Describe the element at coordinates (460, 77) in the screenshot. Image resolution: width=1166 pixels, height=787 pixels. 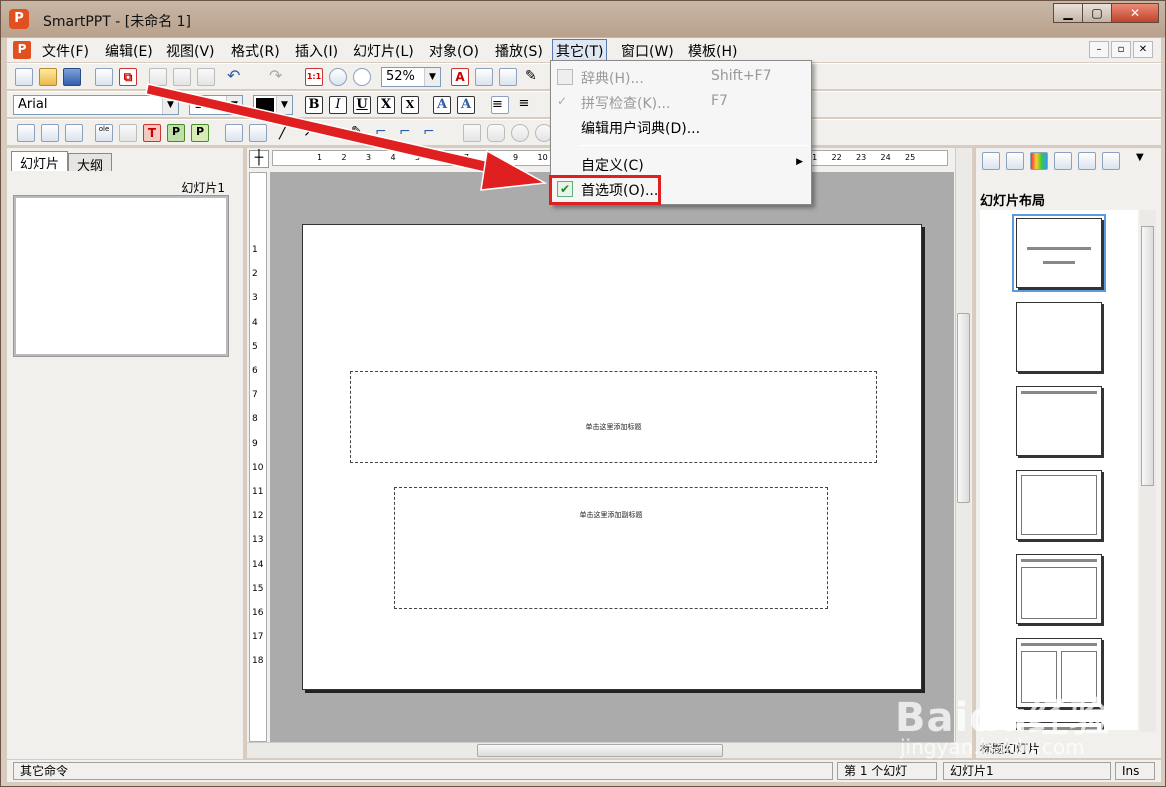
I see `text-color-a-icon: A` at that location.